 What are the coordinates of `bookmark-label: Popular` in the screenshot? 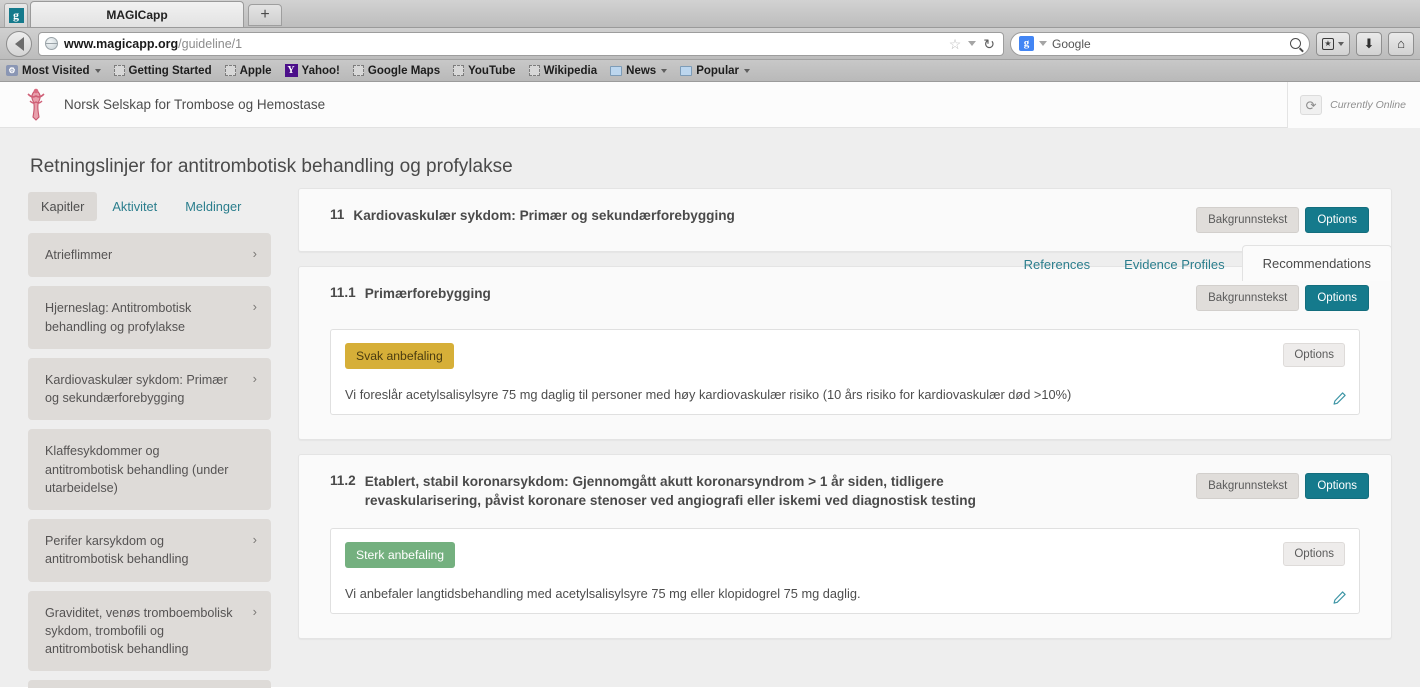 It's located at (718, 70).